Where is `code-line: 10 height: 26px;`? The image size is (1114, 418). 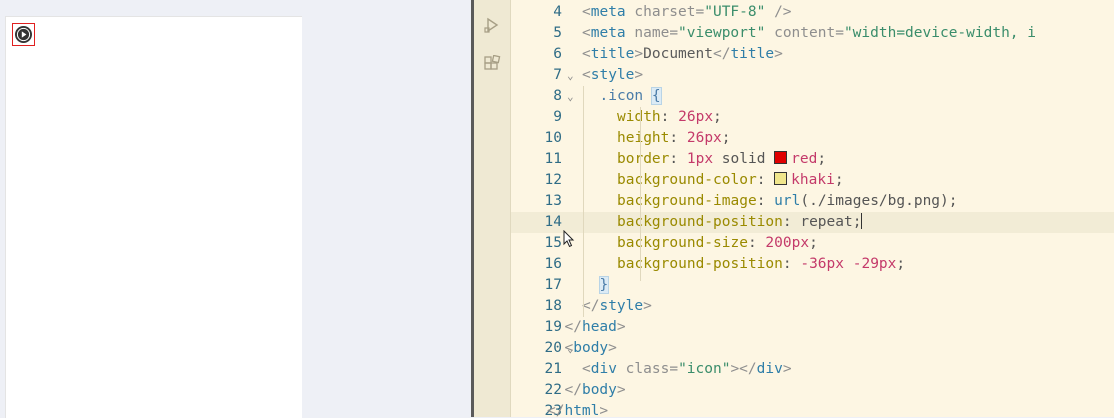
code-line: 10 height: 26px; is located at coordinates (812, 138).